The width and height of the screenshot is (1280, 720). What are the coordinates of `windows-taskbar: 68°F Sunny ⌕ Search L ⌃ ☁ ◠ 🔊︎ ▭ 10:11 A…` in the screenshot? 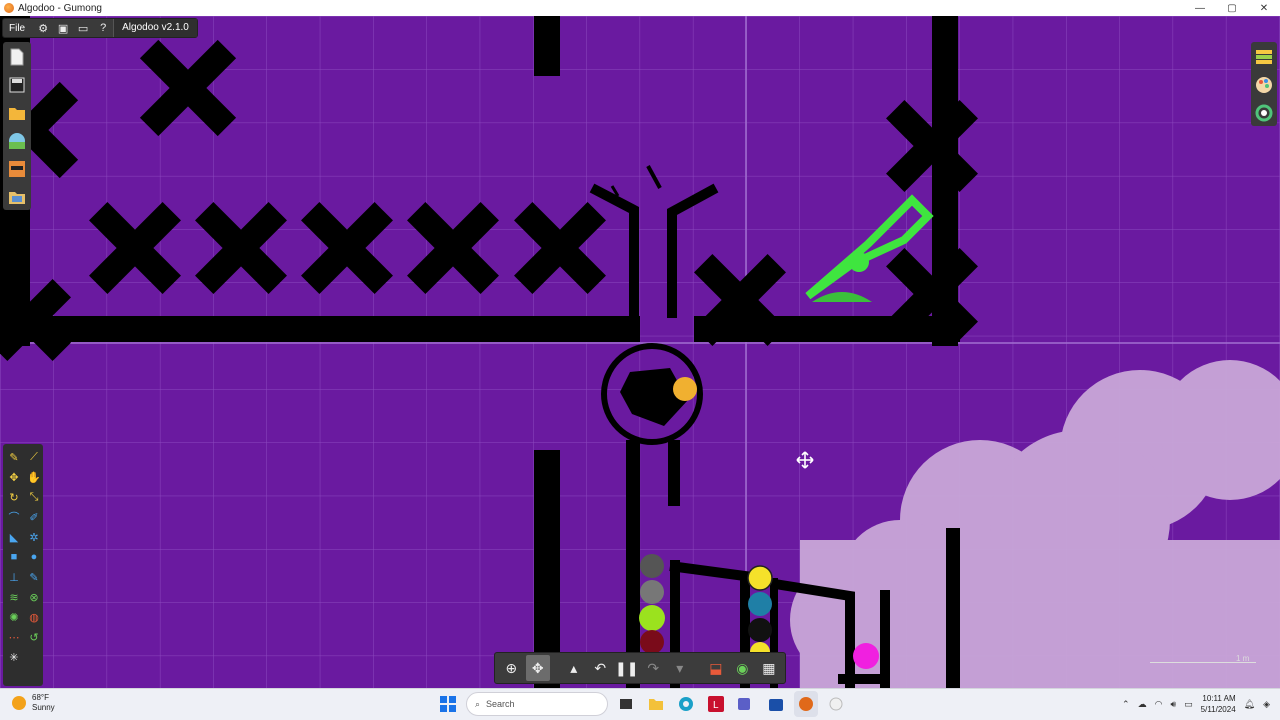 It's located at (640, 704).